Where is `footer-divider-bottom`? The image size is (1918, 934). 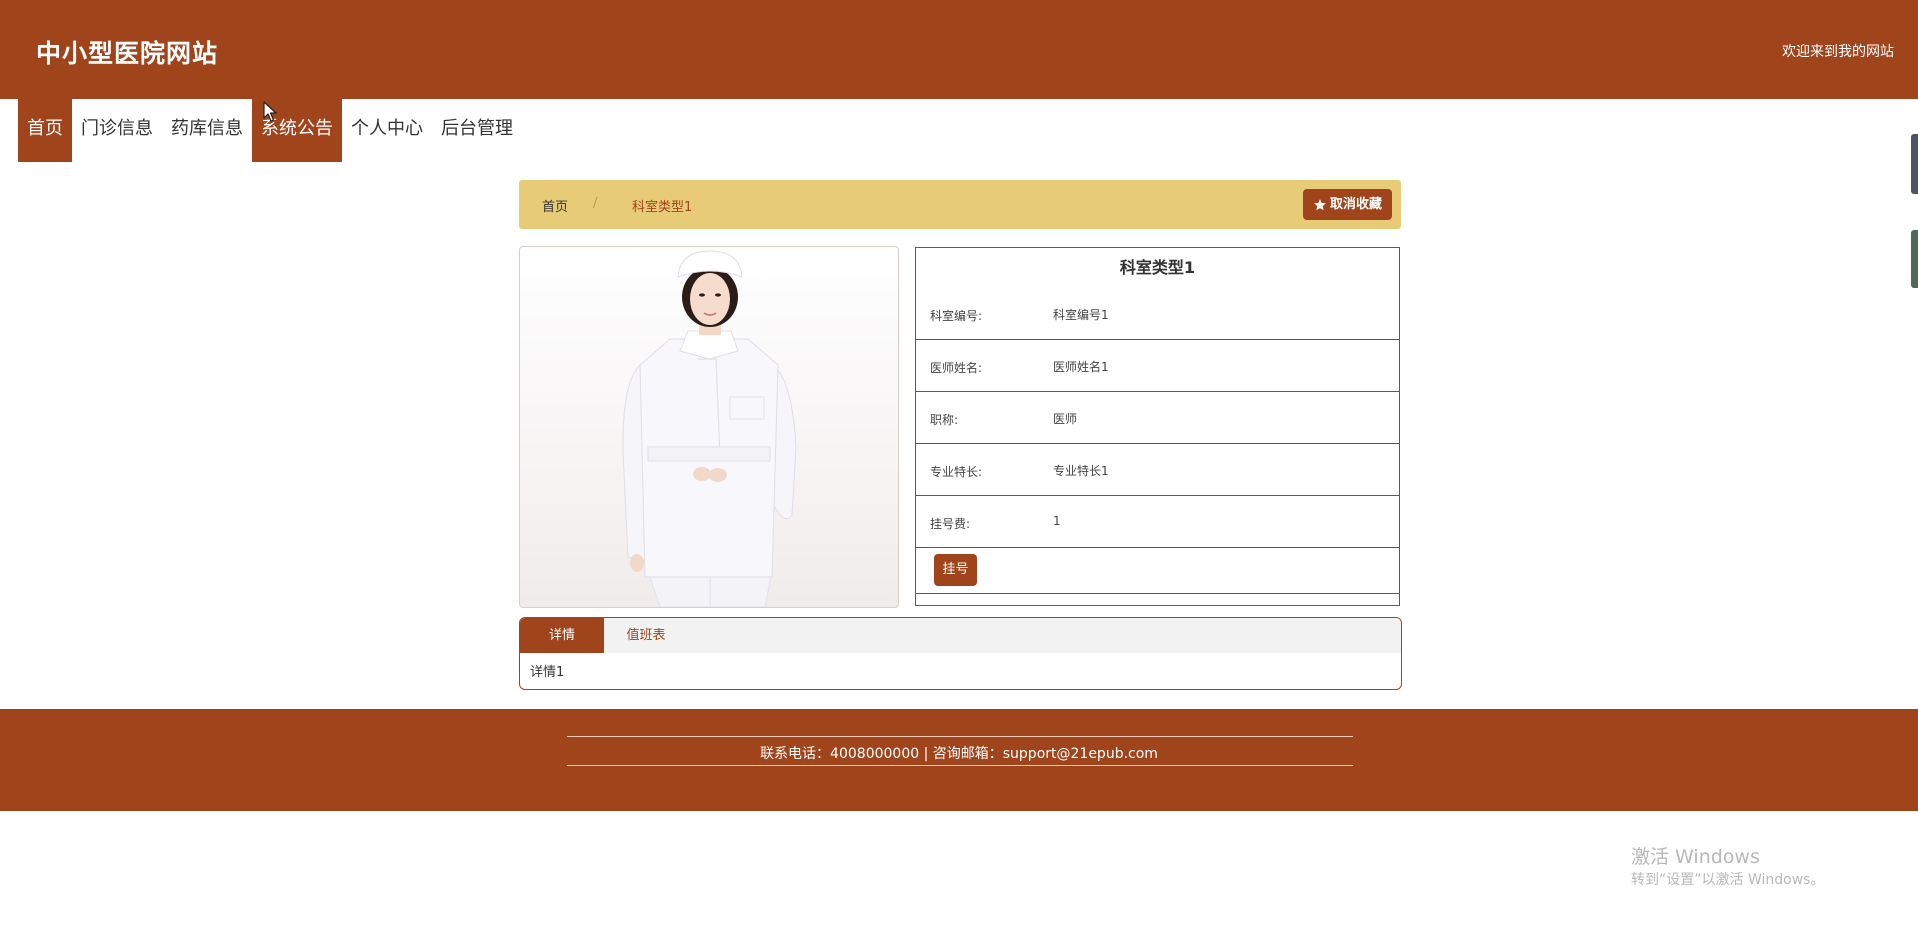 footer-divider-bottom is located at coordinates (960, 765).